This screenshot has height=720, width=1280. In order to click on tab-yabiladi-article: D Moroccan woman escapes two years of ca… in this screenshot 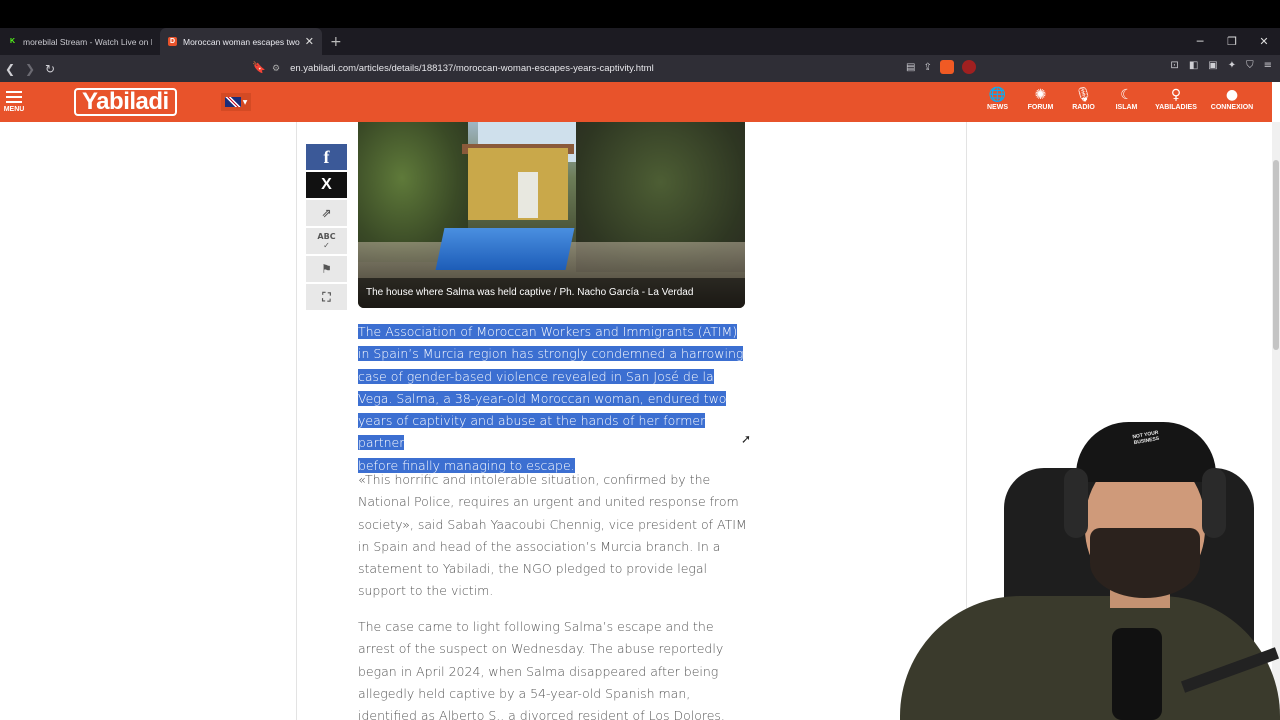, I will do `click(241, 41)`.